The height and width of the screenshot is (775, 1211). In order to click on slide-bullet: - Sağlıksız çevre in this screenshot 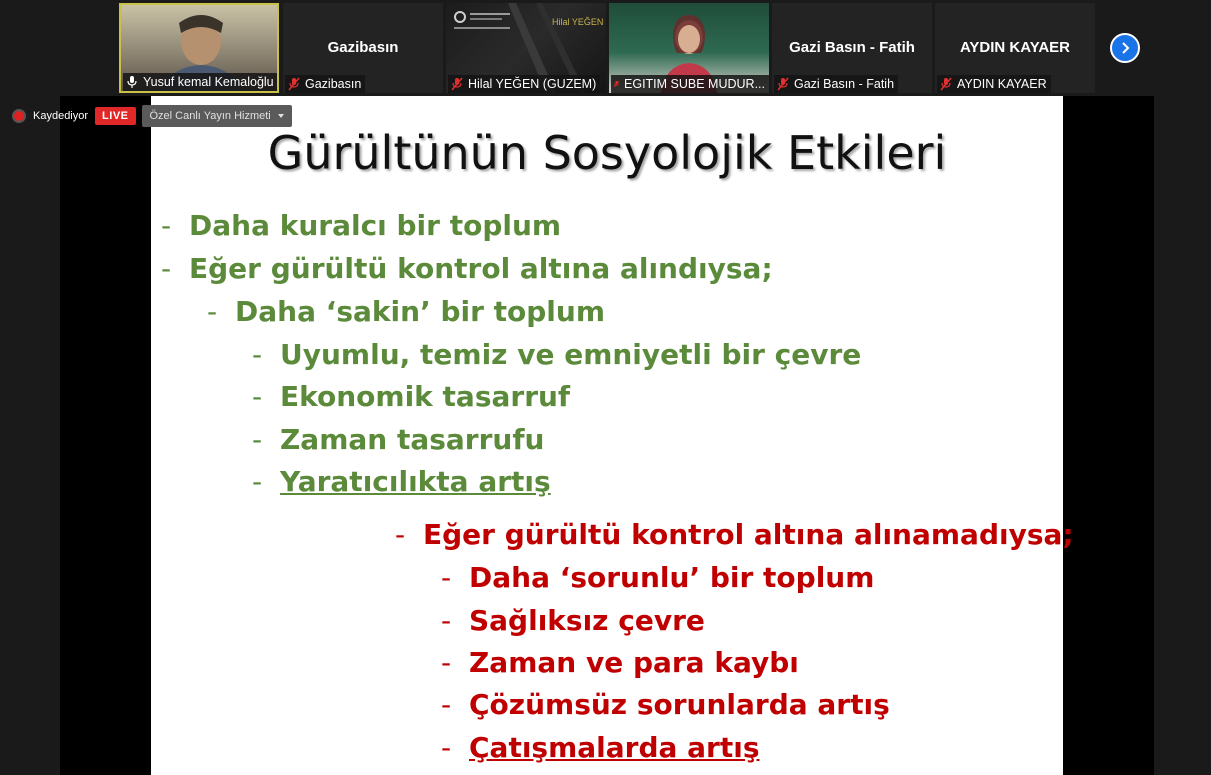, I will do `click(573, 620)`.